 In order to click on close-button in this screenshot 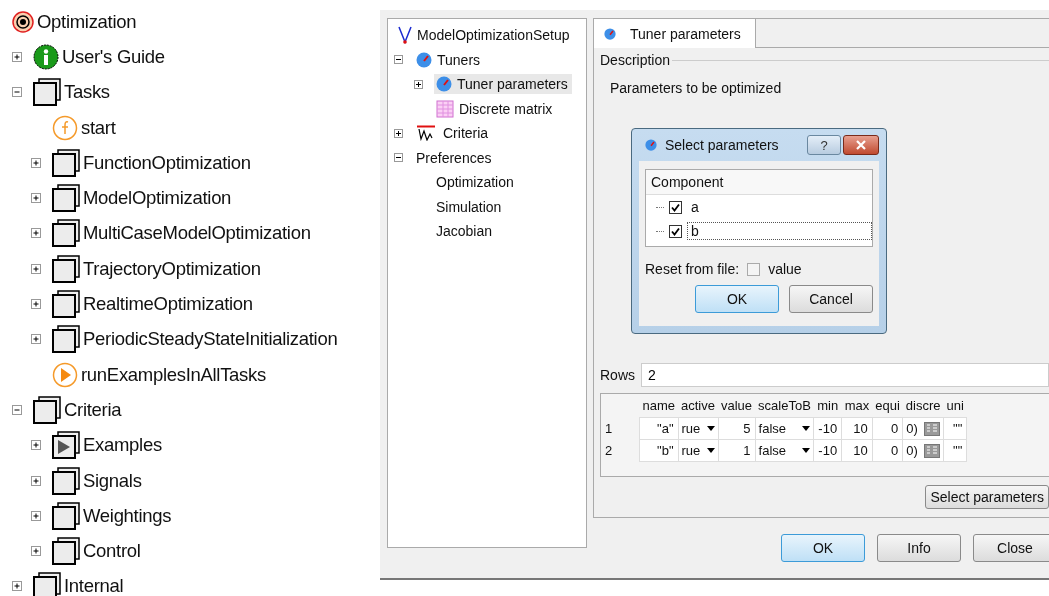, I will do `click(861, 145)`.